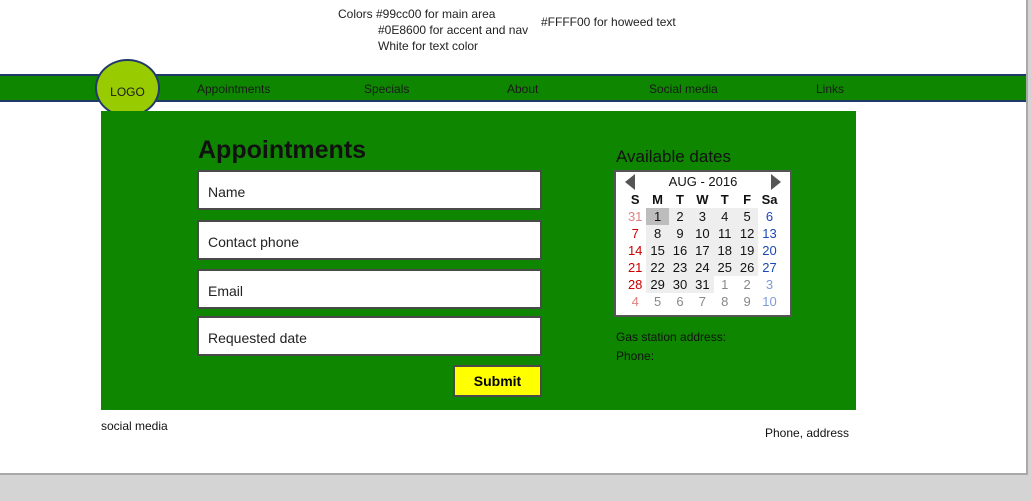  What do you see at coordinates (635, 267) in the screenshot?
I see `calendar-day: 21` at bounding box center [635, 267].